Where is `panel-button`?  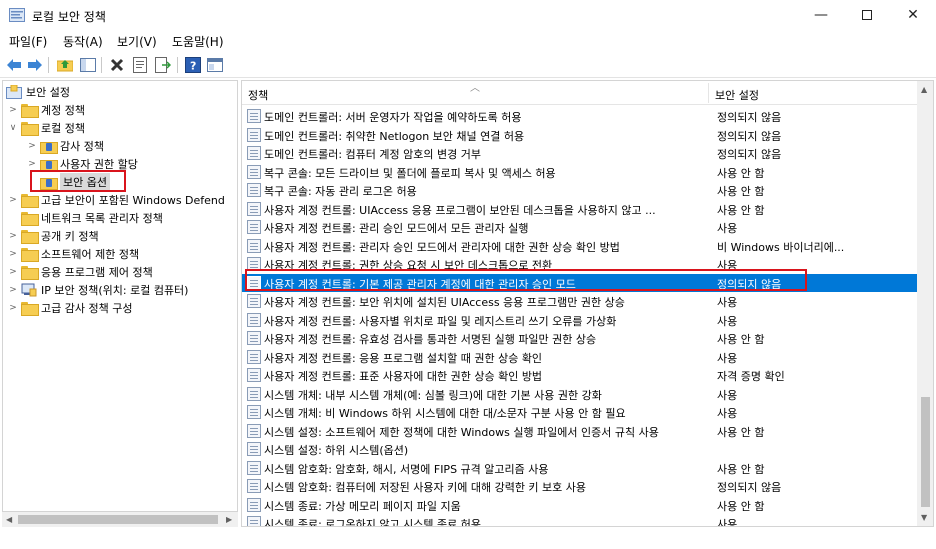
panel-button is located at coordinates (215, 65).